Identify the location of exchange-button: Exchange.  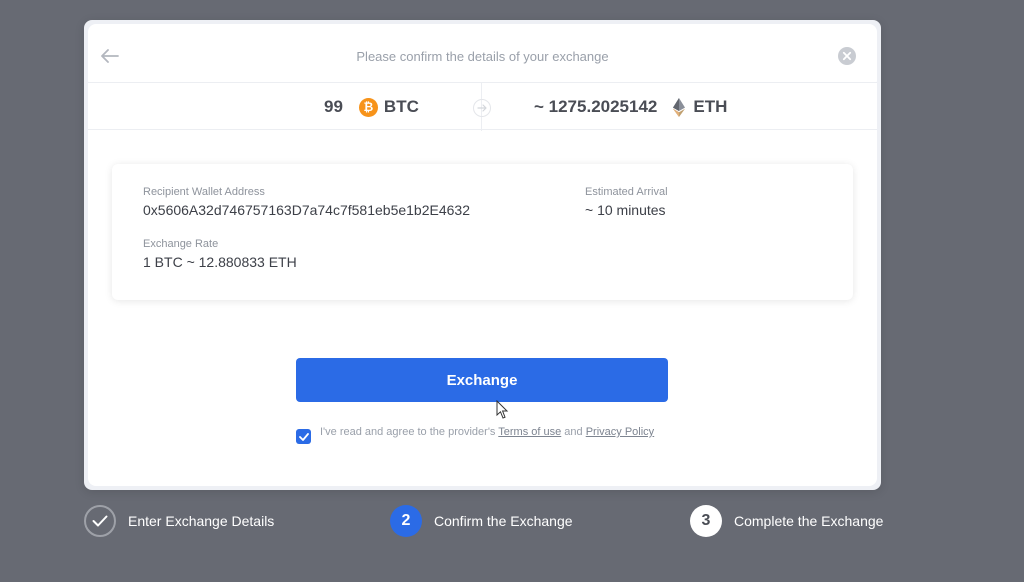
(482, 380).